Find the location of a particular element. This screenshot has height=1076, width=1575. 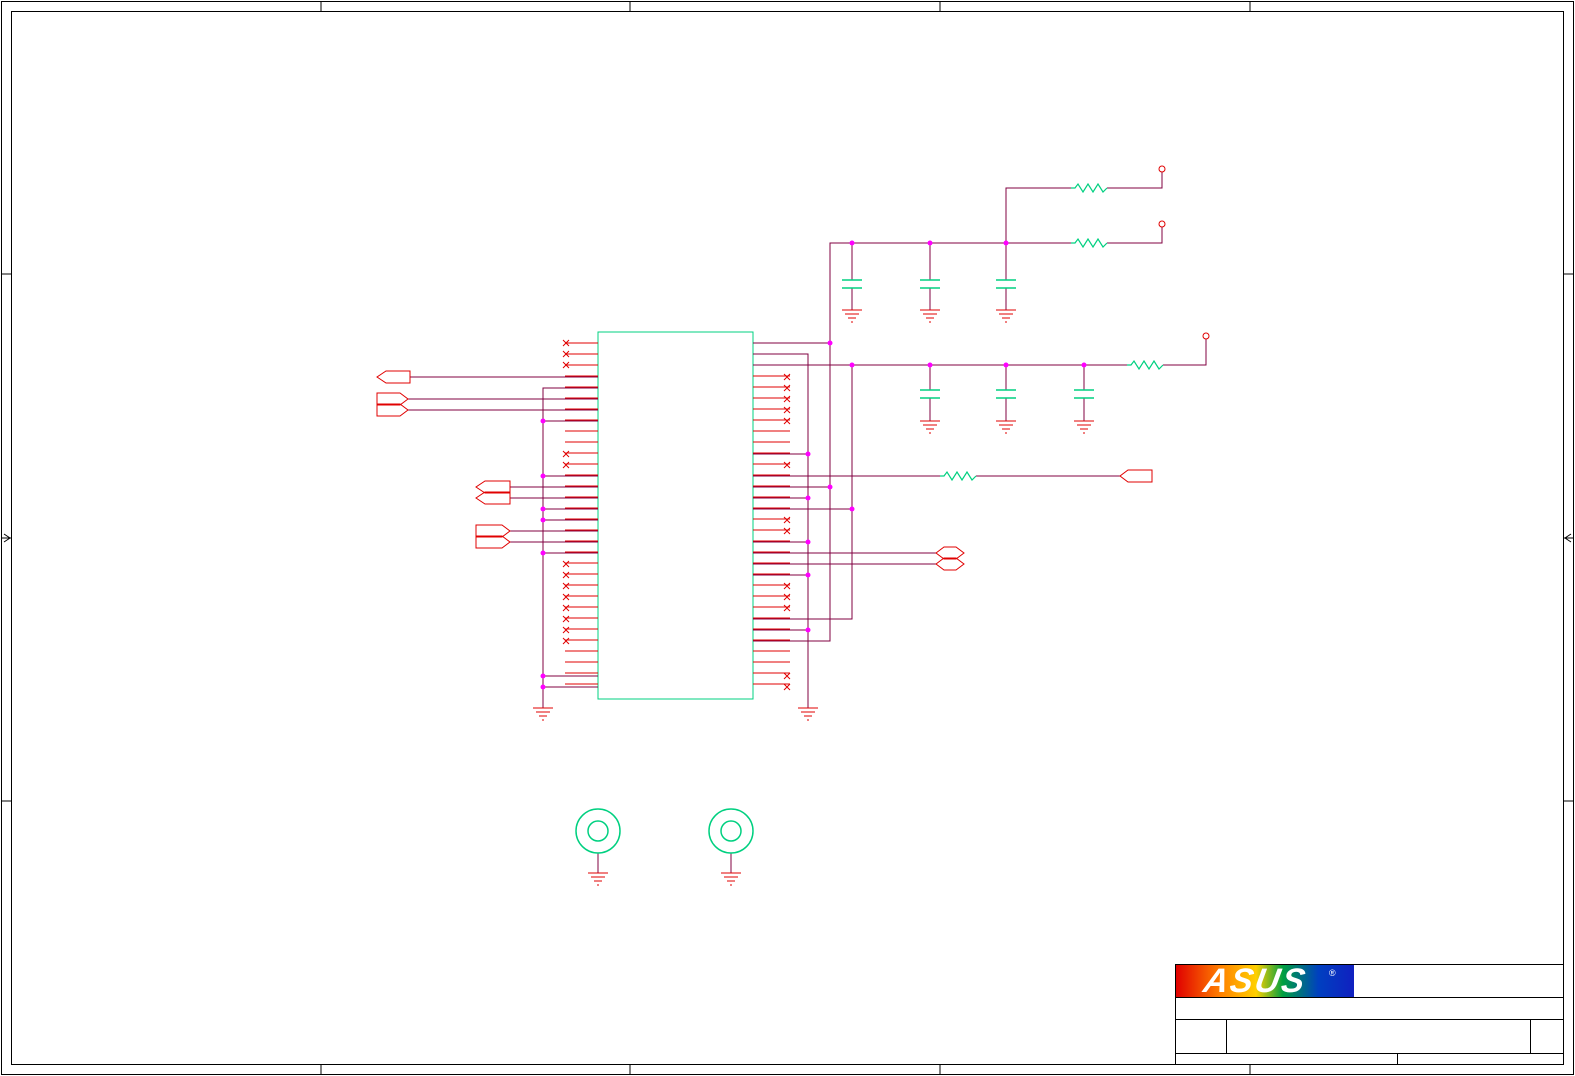

logo-text: ASUS is located at coordinates (1255, 981).